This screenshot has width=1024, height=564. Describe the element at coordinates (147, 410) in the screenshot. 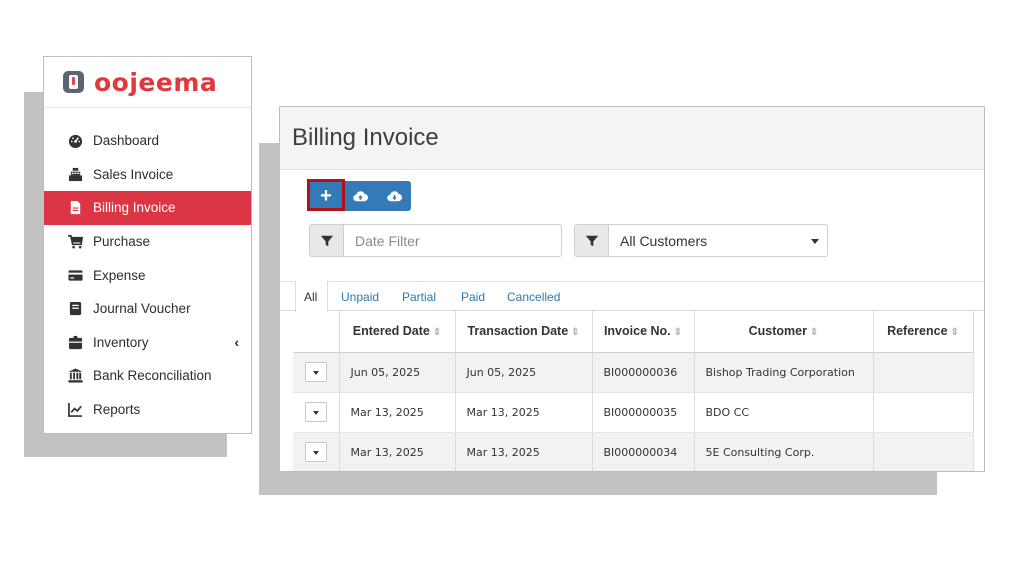

I see `sidebar-item-reports: Reports` at that location.